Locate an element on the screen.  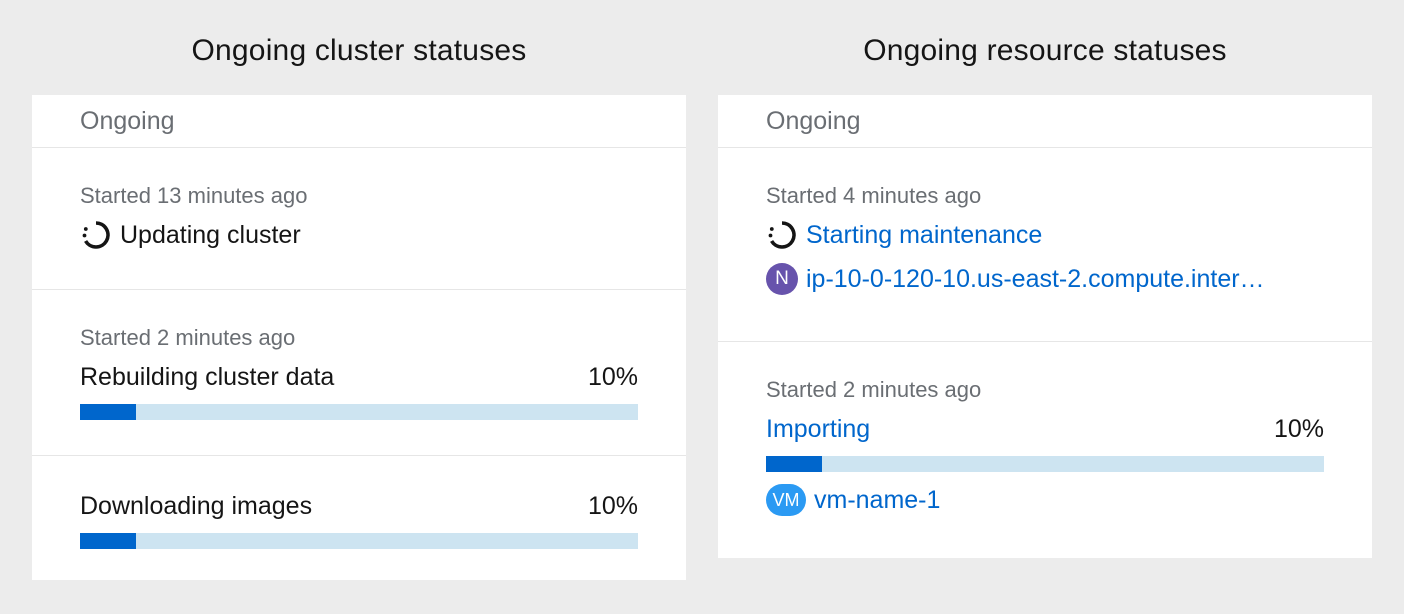
cluster-statuses-title: Ongoing cluster statuses is located at coordinates (359, 50).